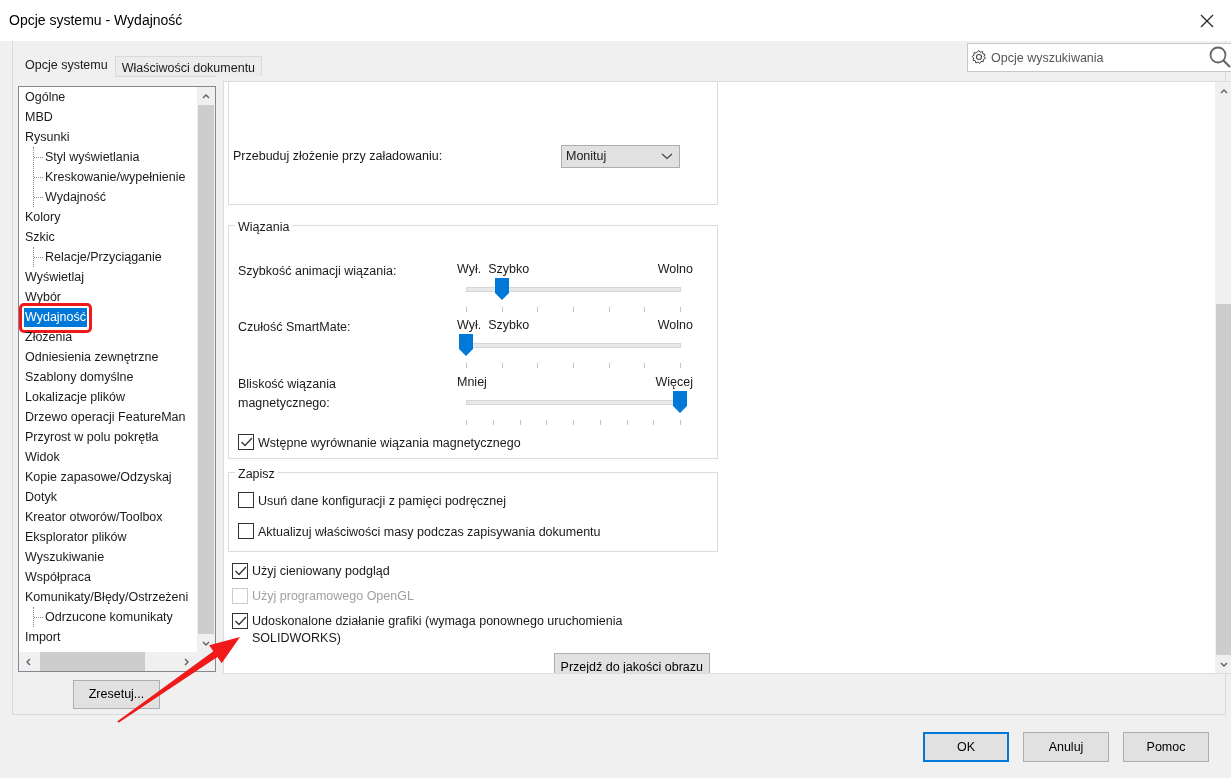 This screenshot has width=1231, height=778. What do you see at coordinates (58, 577) in the screenshot?
I see `tree-item: Współpraca` at bounding box center [58, 577].